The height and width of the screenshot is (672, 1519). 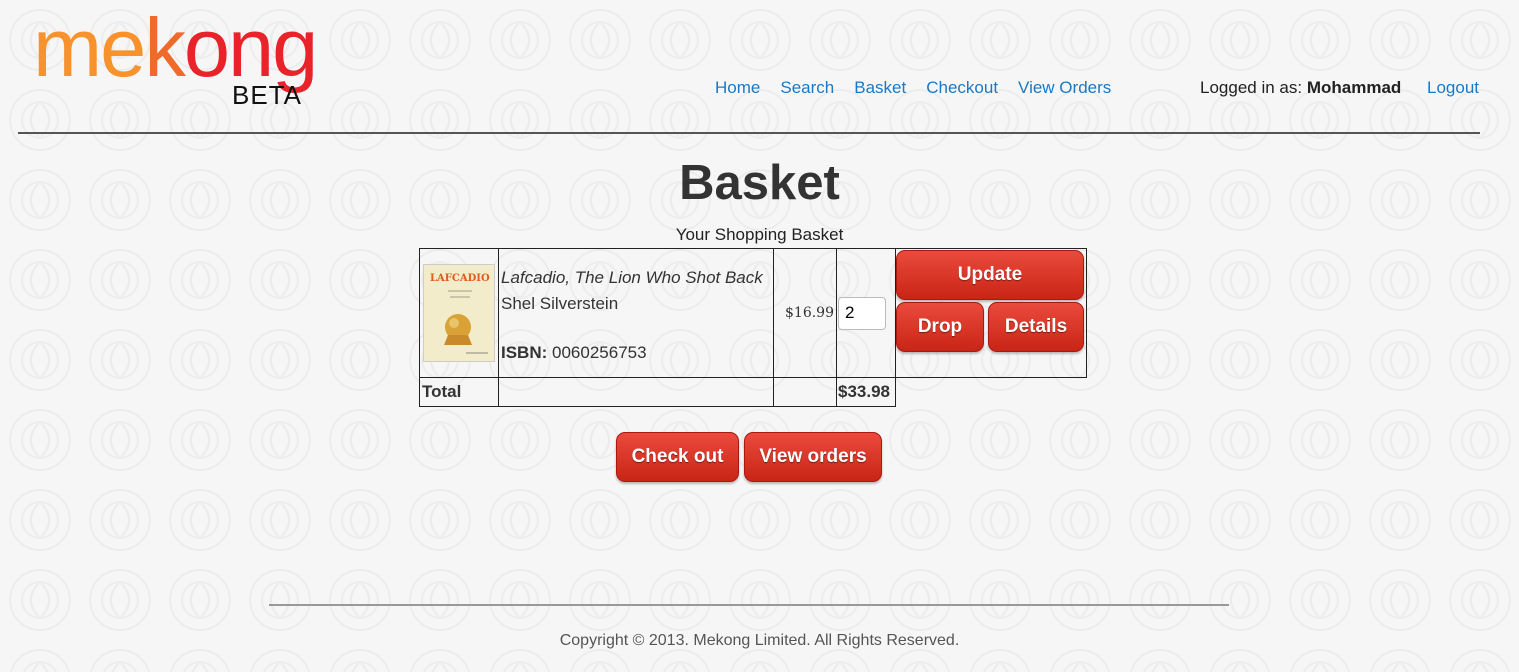 I want to click on check-out-button: Check out, so click(x=677, y=457).